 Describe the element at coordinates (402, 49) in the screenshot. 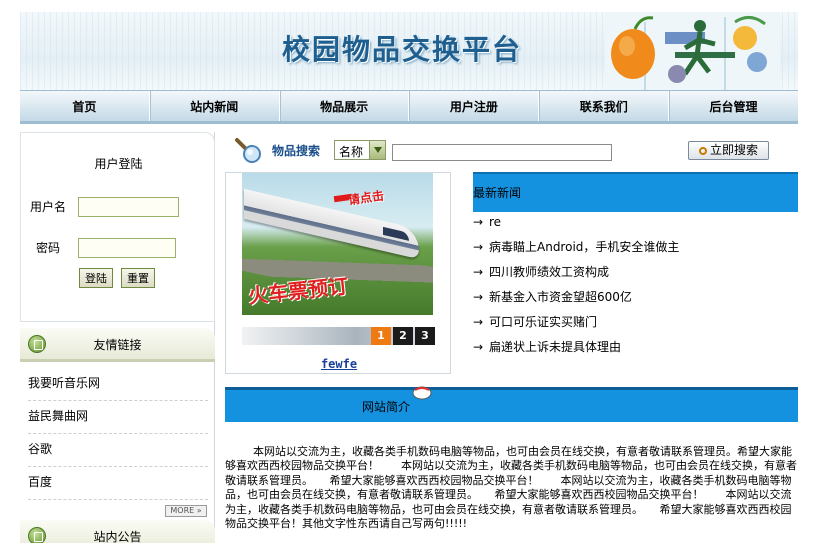

I see `site-title: 校园物品交换平台` at that location.